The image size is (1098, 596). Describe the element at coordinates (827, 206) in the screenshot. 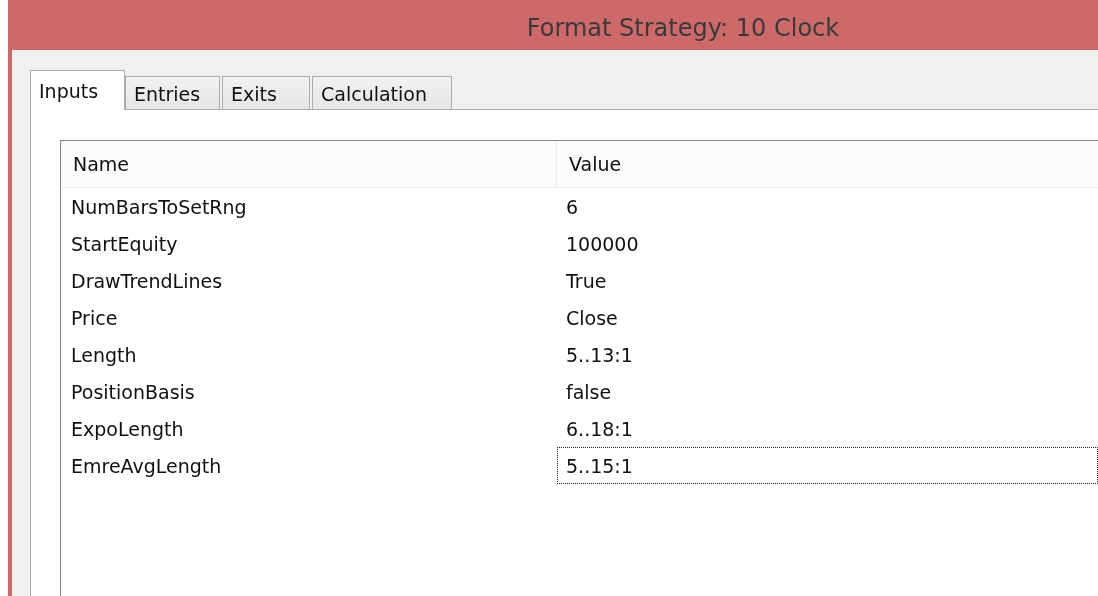

I see `table-cell: 6` at that location.